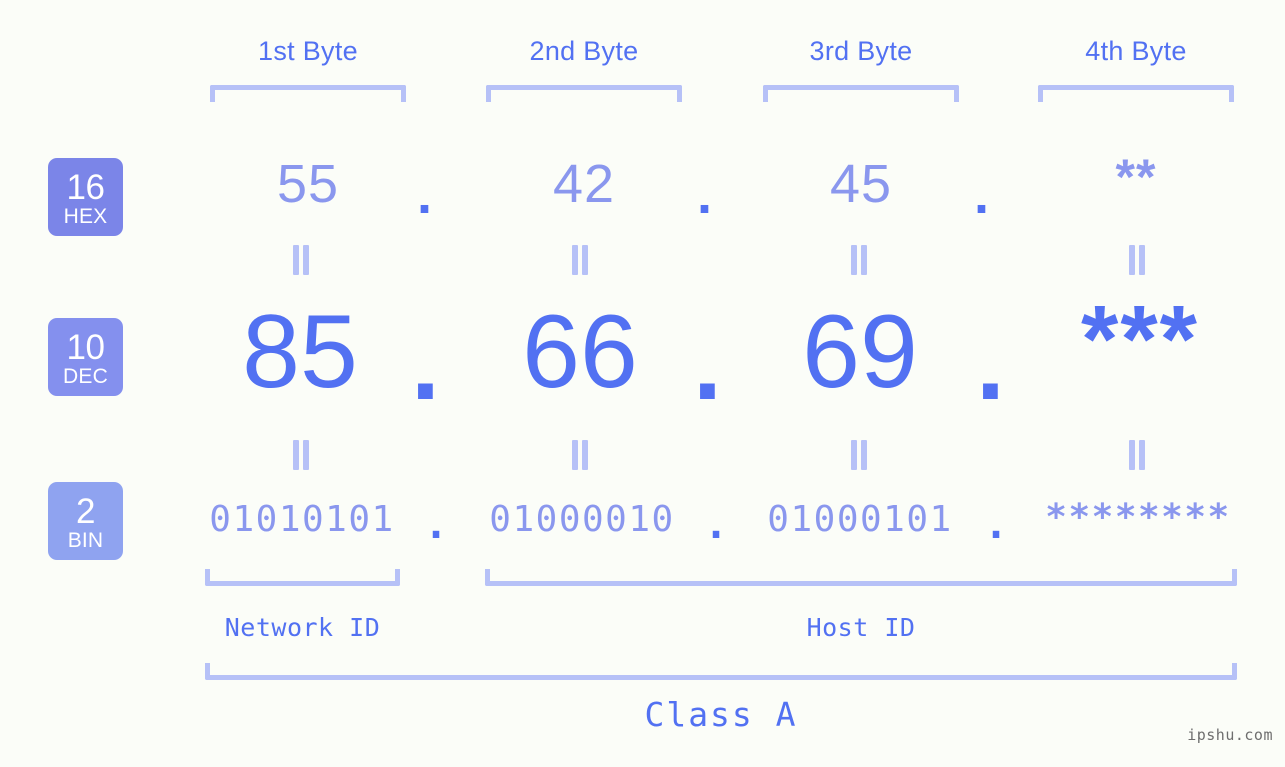 This screenshot has height=767, width=1285. I want to click on base-badge-hex-number: 16, so click(85, 187).